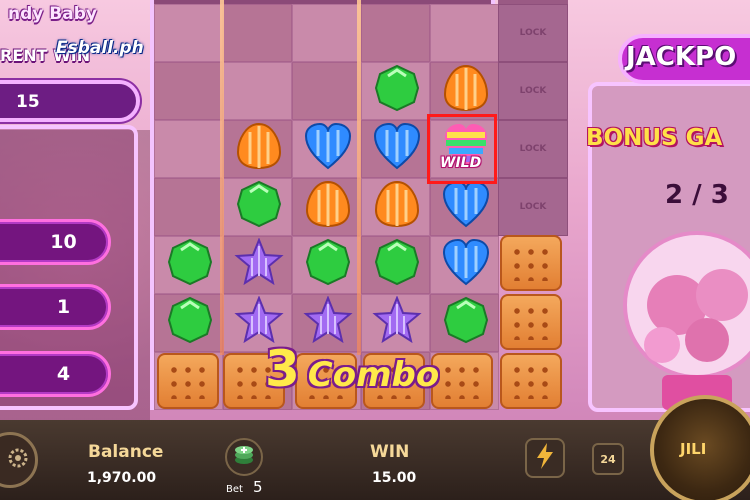  I want to click on win-label: WIN, so click(390, 452).